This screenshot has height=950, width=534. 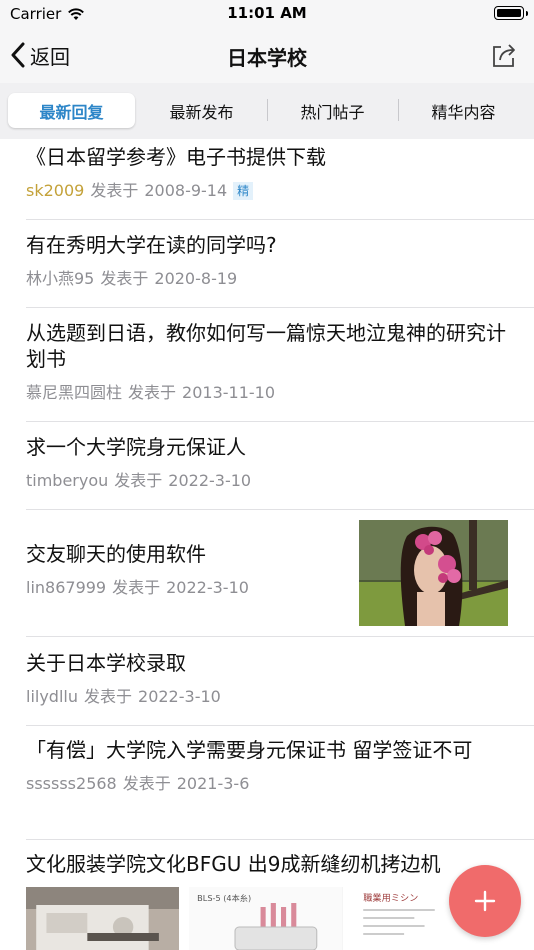 What do you see at coordinates (151, 245) in the screenshot?
I see `post-title: 有在秀明大学在读的同学吗?` at bounding box center [151, 245].